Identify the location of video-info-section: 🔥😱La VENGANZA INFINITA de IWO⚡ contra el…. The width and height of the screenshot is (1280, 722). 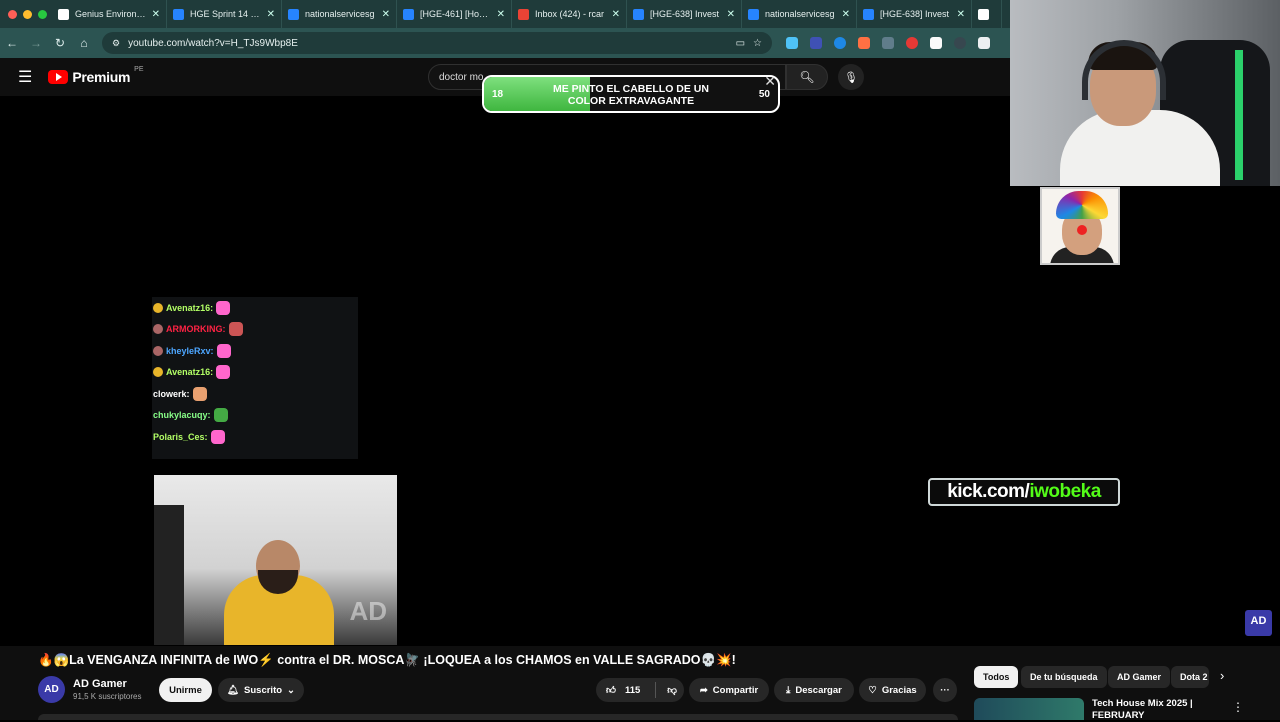
(640, 684).